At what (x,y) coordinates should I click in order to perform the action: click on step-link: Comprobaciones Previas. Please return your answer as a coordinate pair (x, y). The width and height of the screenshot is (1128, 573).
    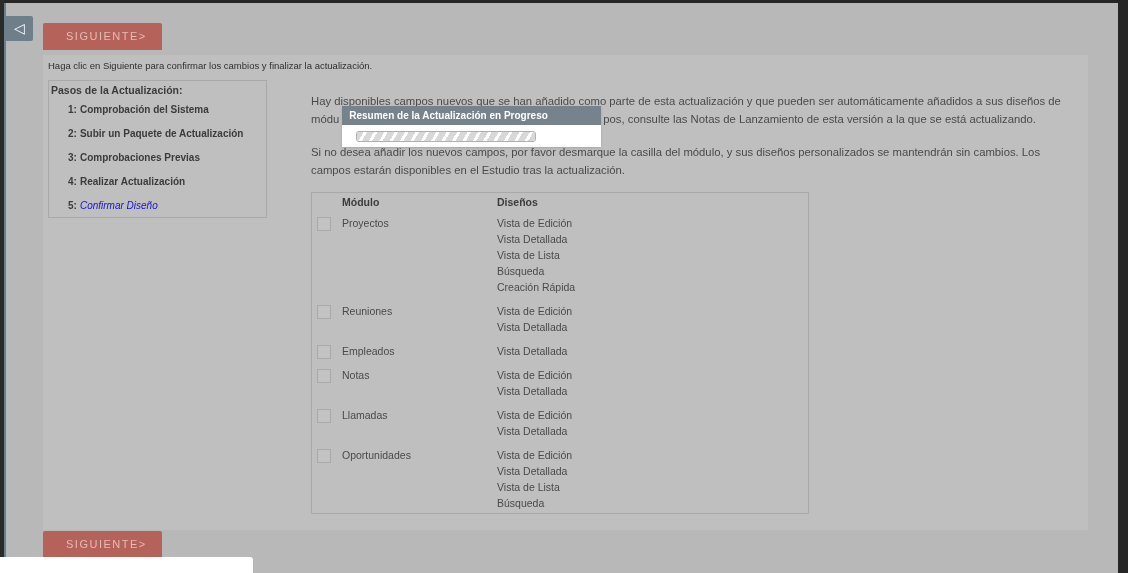
    Looking at the image, I should click on (139, 158).